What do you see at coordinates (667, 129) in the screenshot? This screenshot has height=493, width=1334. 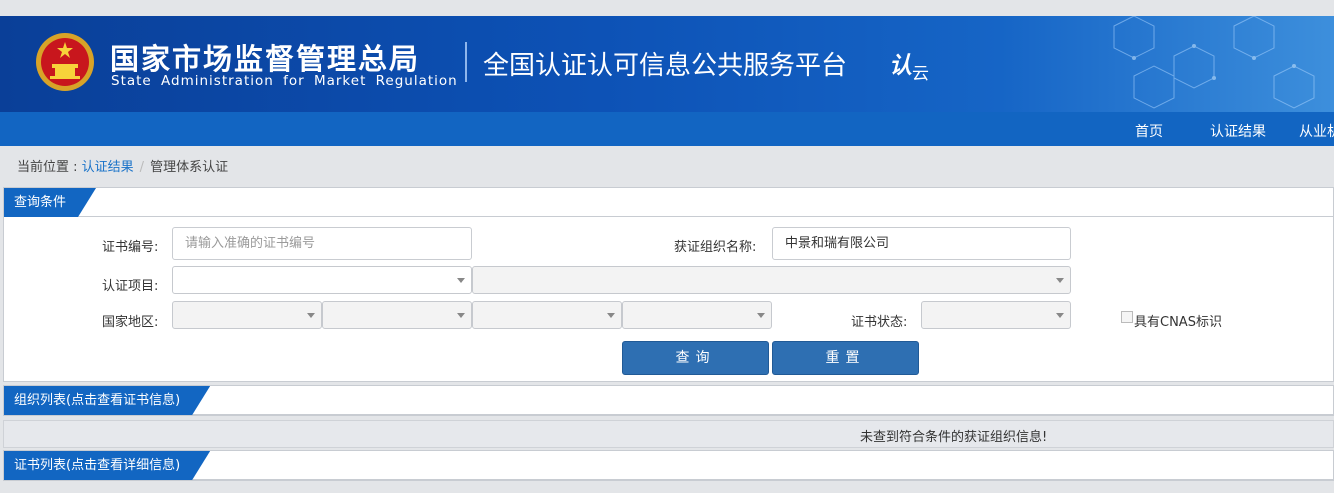 I see `main-nav: 首页 认证结果 从业机` at bounding box center [667, 129].